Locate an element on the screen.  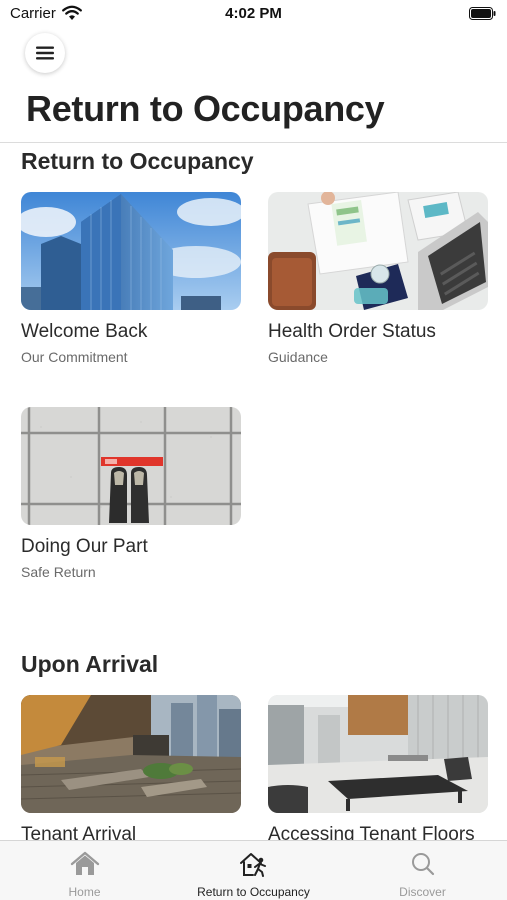
battery-icon is located at coordinates (482, 13).